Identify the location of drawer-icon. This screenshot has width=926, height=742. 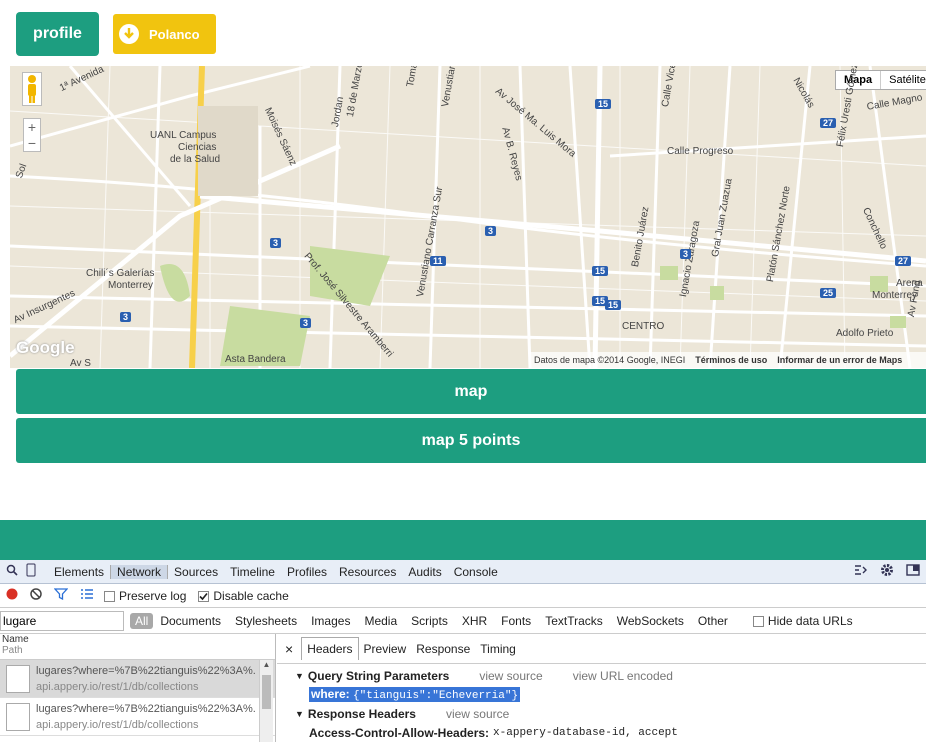
(861, 571).